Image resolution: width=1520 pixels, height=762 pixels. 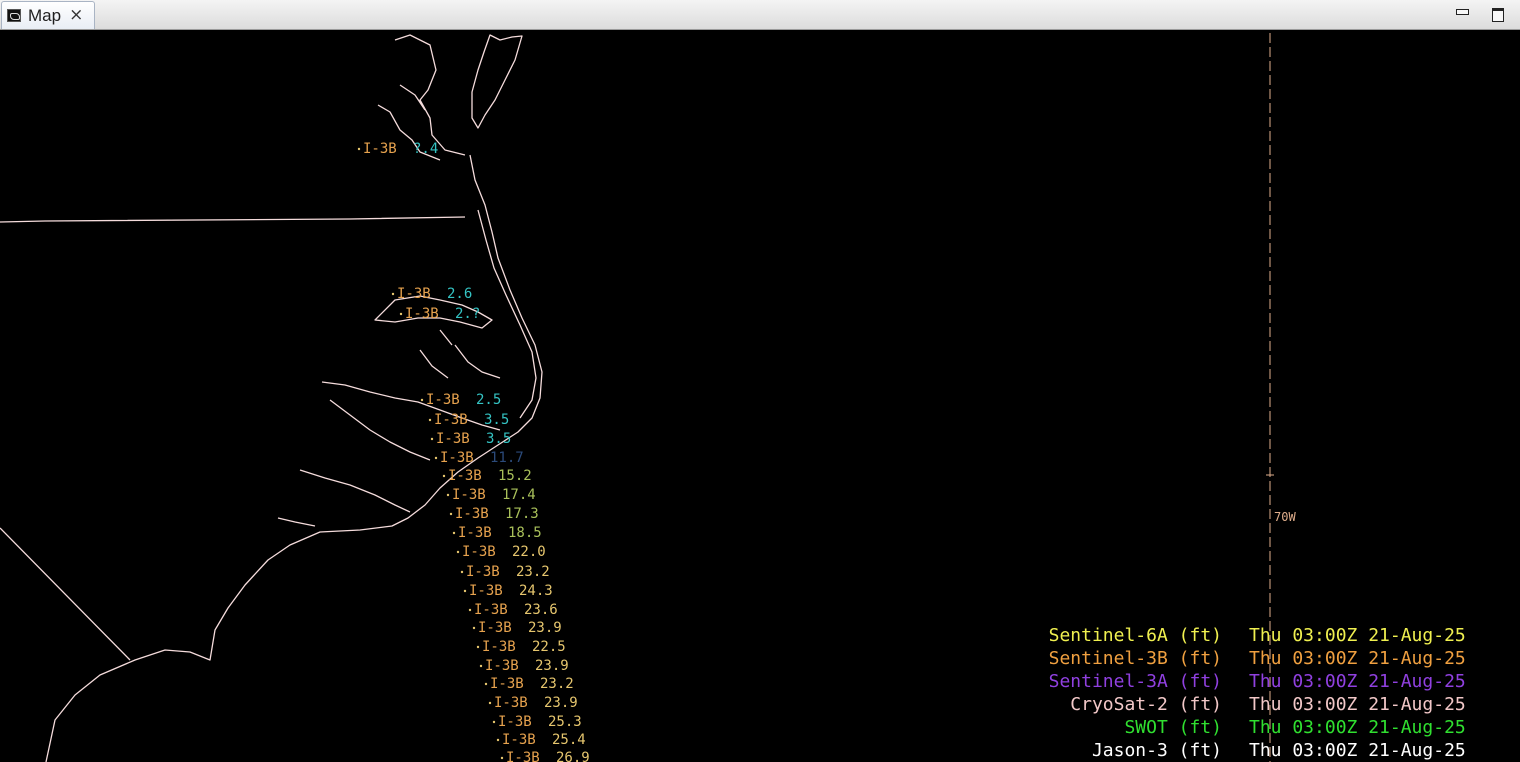 I want to click on observation-value: 26.9, so click(x=573, y=756).